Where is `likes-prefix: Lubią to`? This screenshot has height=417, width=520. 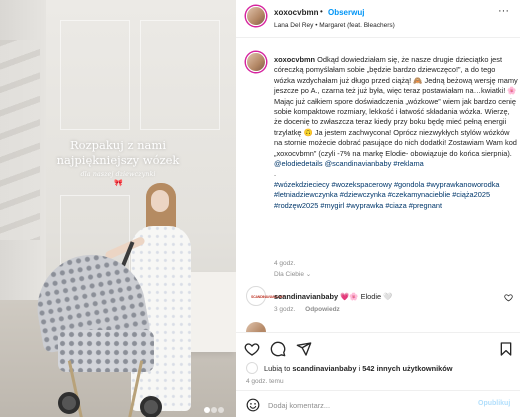
likes-prefix: Lubią to is located at coordinates (278, 368).